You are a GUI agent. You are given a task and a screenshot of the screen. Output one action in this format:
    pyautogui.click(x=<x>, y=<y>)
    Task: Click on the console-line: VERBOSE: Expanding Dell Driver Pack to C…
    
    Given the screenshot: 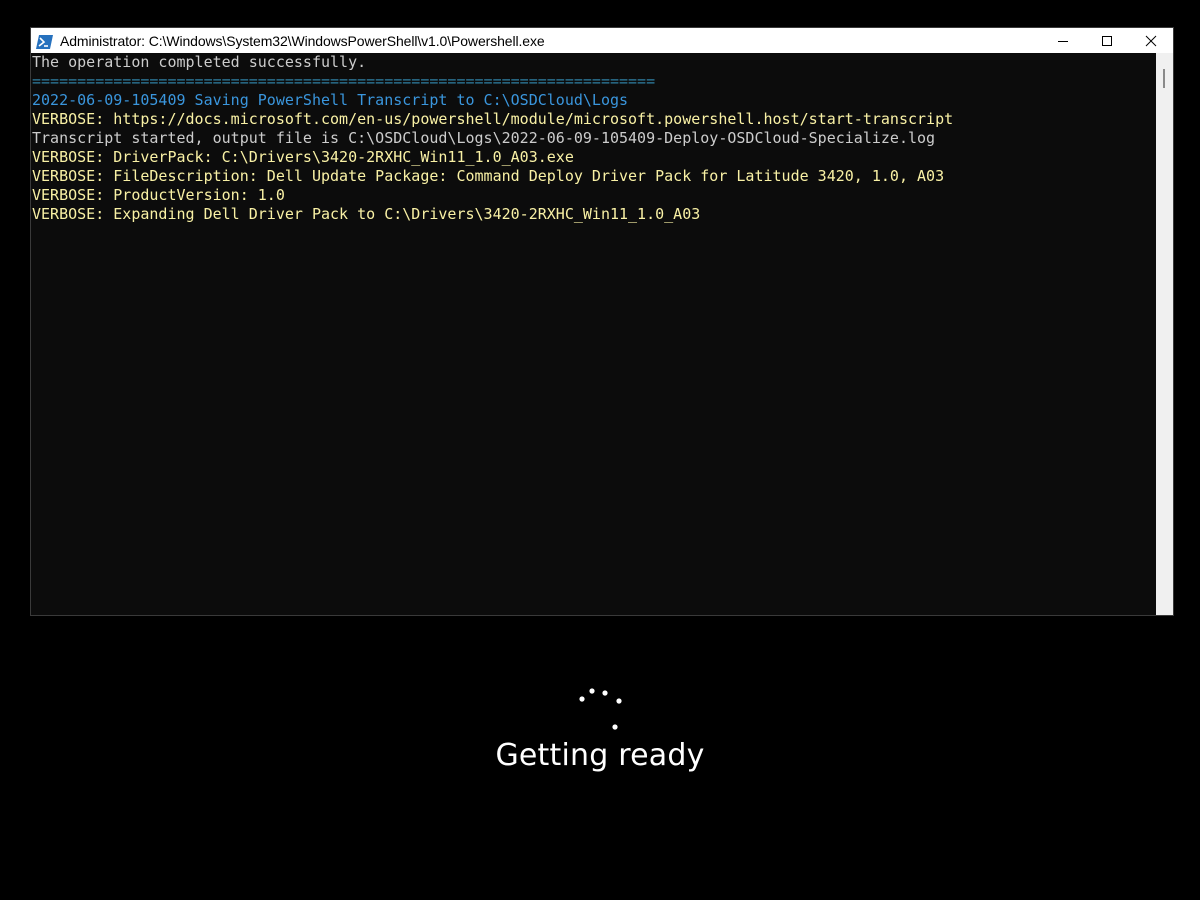 What is the action you would take?
    pyautogui.click(x=366, y=214)
    